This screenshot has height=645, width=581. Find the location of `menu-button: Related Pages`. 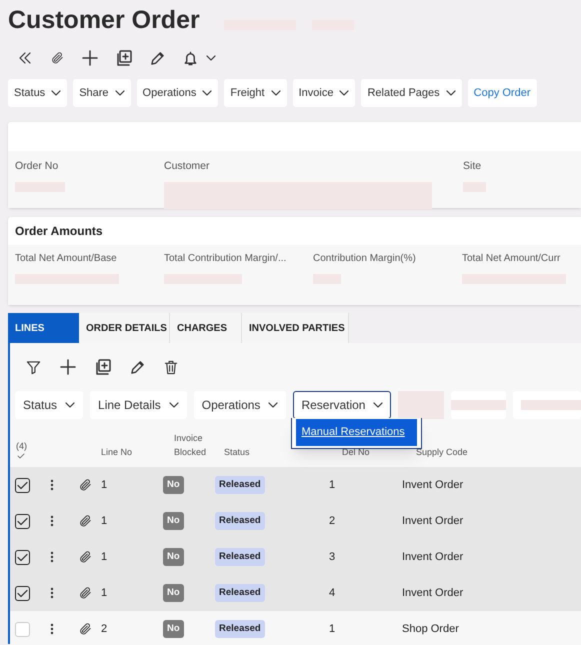

menu-button: Related Pages is located at coordinates (411, 93).